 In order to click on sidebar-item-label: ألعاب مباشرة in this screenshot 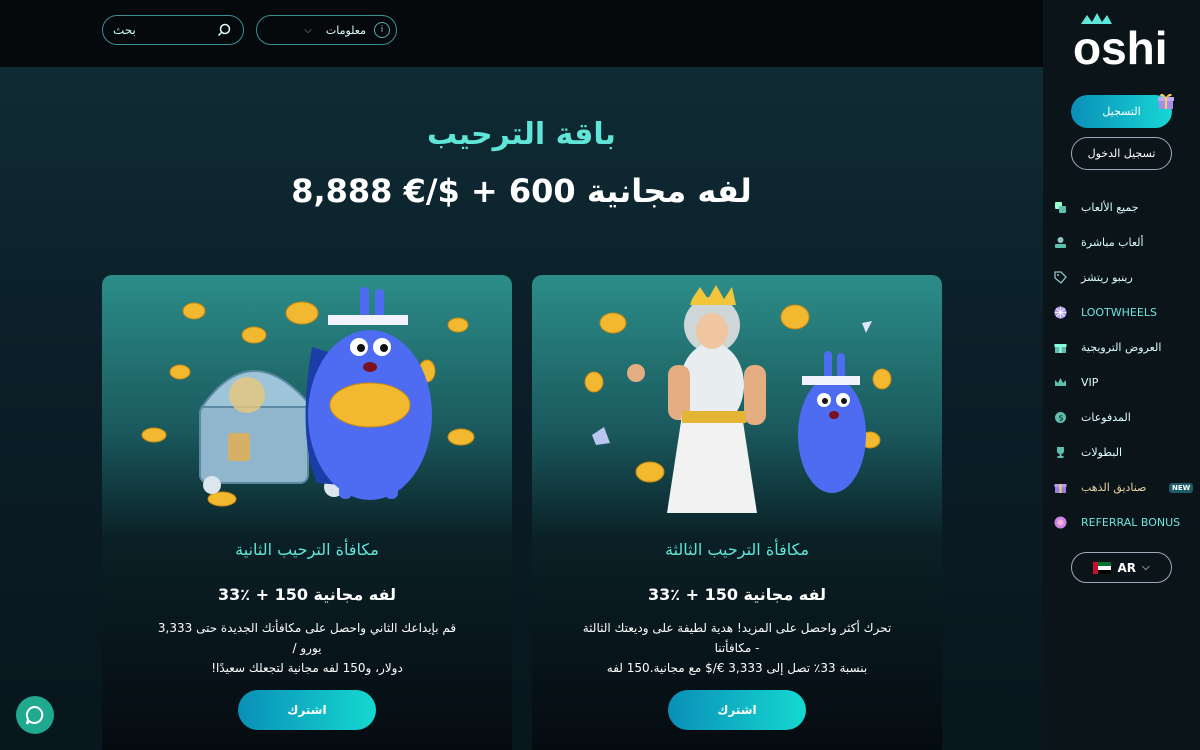, I will do `click(1112, 242)`.